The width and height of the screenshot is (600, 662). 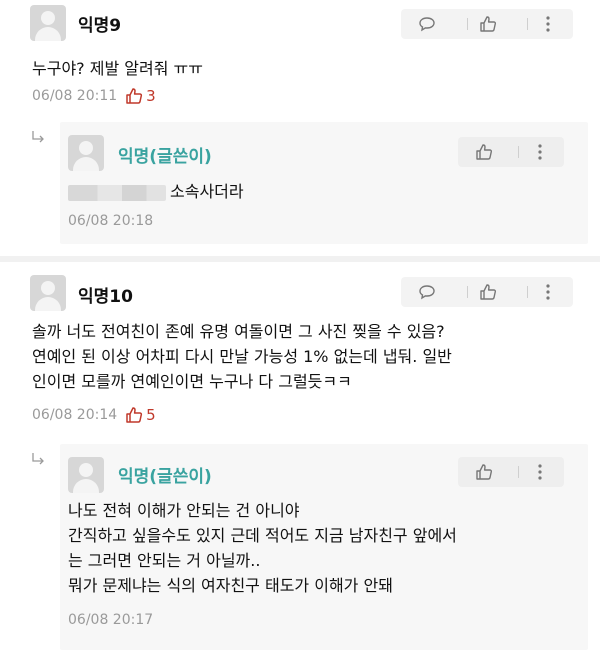 What do you see at coordinates (242, 356) in the screenshot?
I see `comment-text-line: 연예인 된 이상 어차피 다시 만날 가능성 1% 없는데 냅둬. 일반` at bounding box center [242, 356].